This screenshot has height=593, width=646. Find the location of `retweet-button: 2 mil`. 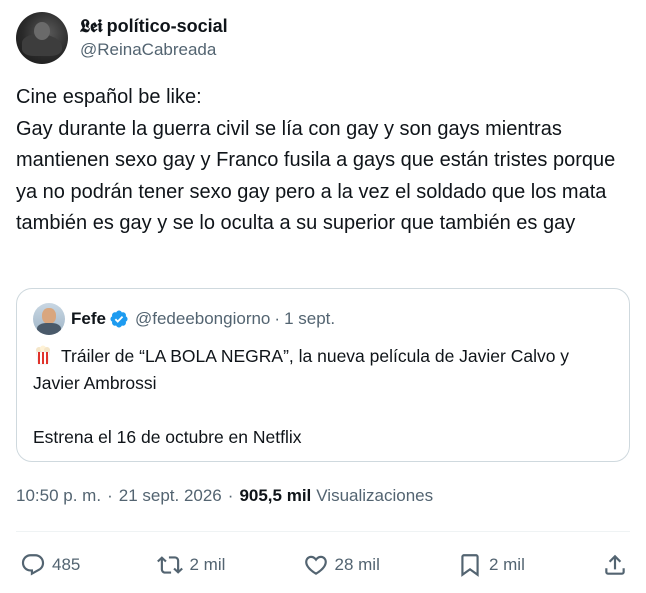

retweet-button: 2 mil is located at coordinates (191, 565).